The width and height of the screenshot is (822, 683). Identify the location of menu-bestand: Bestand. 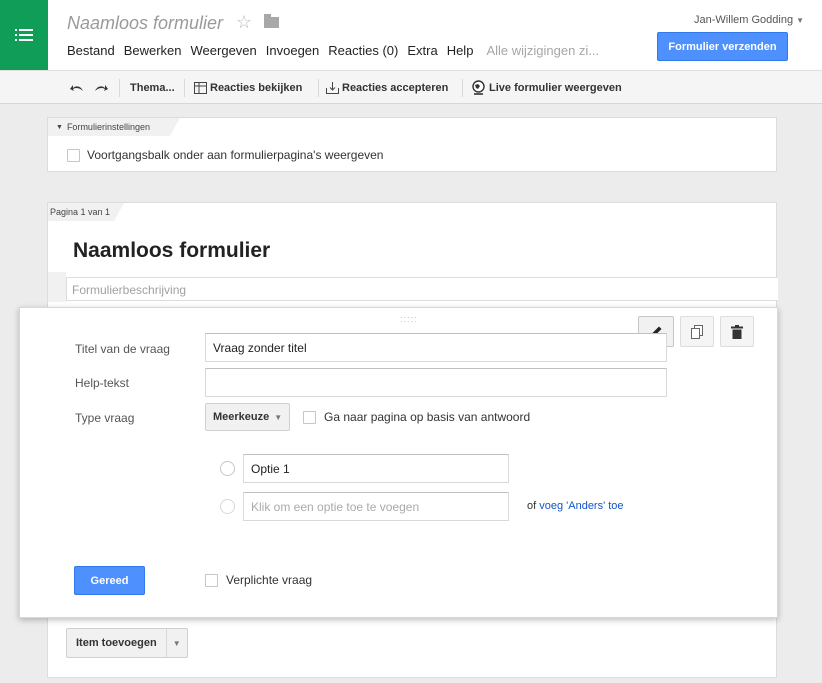
(91, 50).